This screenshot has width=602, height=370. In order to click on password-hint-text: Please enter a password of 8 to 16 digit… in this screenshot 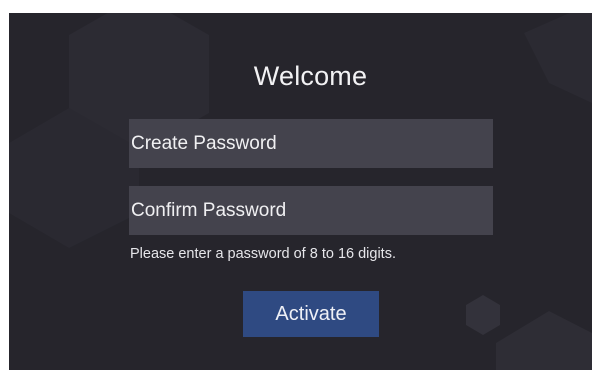, I will do `click(263, 254)`.